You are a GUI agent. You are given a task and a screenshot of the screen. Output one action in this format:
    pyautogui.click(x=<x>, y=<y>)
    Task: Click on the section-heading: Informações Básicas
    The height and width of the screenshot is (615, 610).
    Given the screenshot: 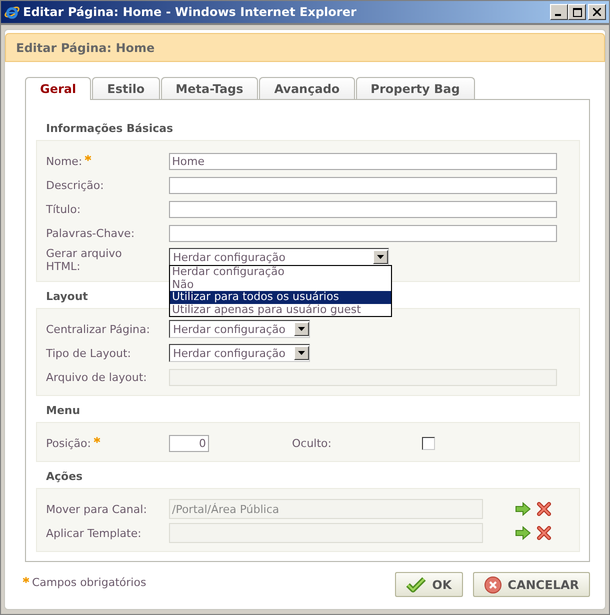 What is the action you would take?
    pyautogui.click(x=109, y=129)
    